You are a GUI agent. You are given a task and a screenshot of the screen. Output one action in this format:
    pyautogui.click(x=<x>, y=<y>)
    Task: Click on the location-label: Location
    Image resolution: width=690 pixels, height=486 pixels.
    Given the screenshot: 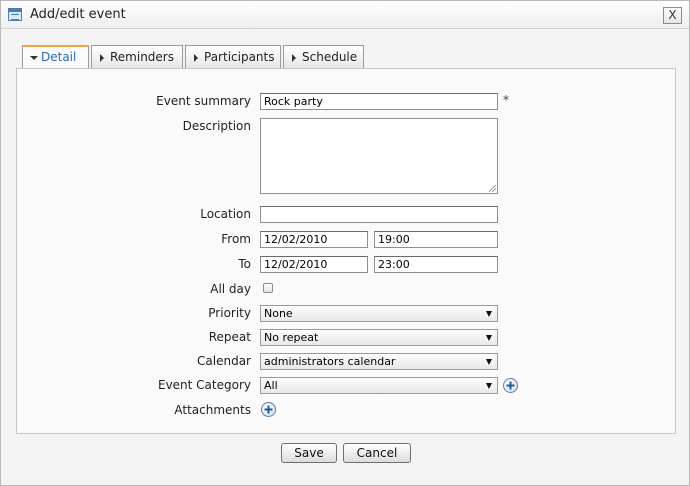 What is the action you would take?
    pyautogui.click(x=225, y=214)
    